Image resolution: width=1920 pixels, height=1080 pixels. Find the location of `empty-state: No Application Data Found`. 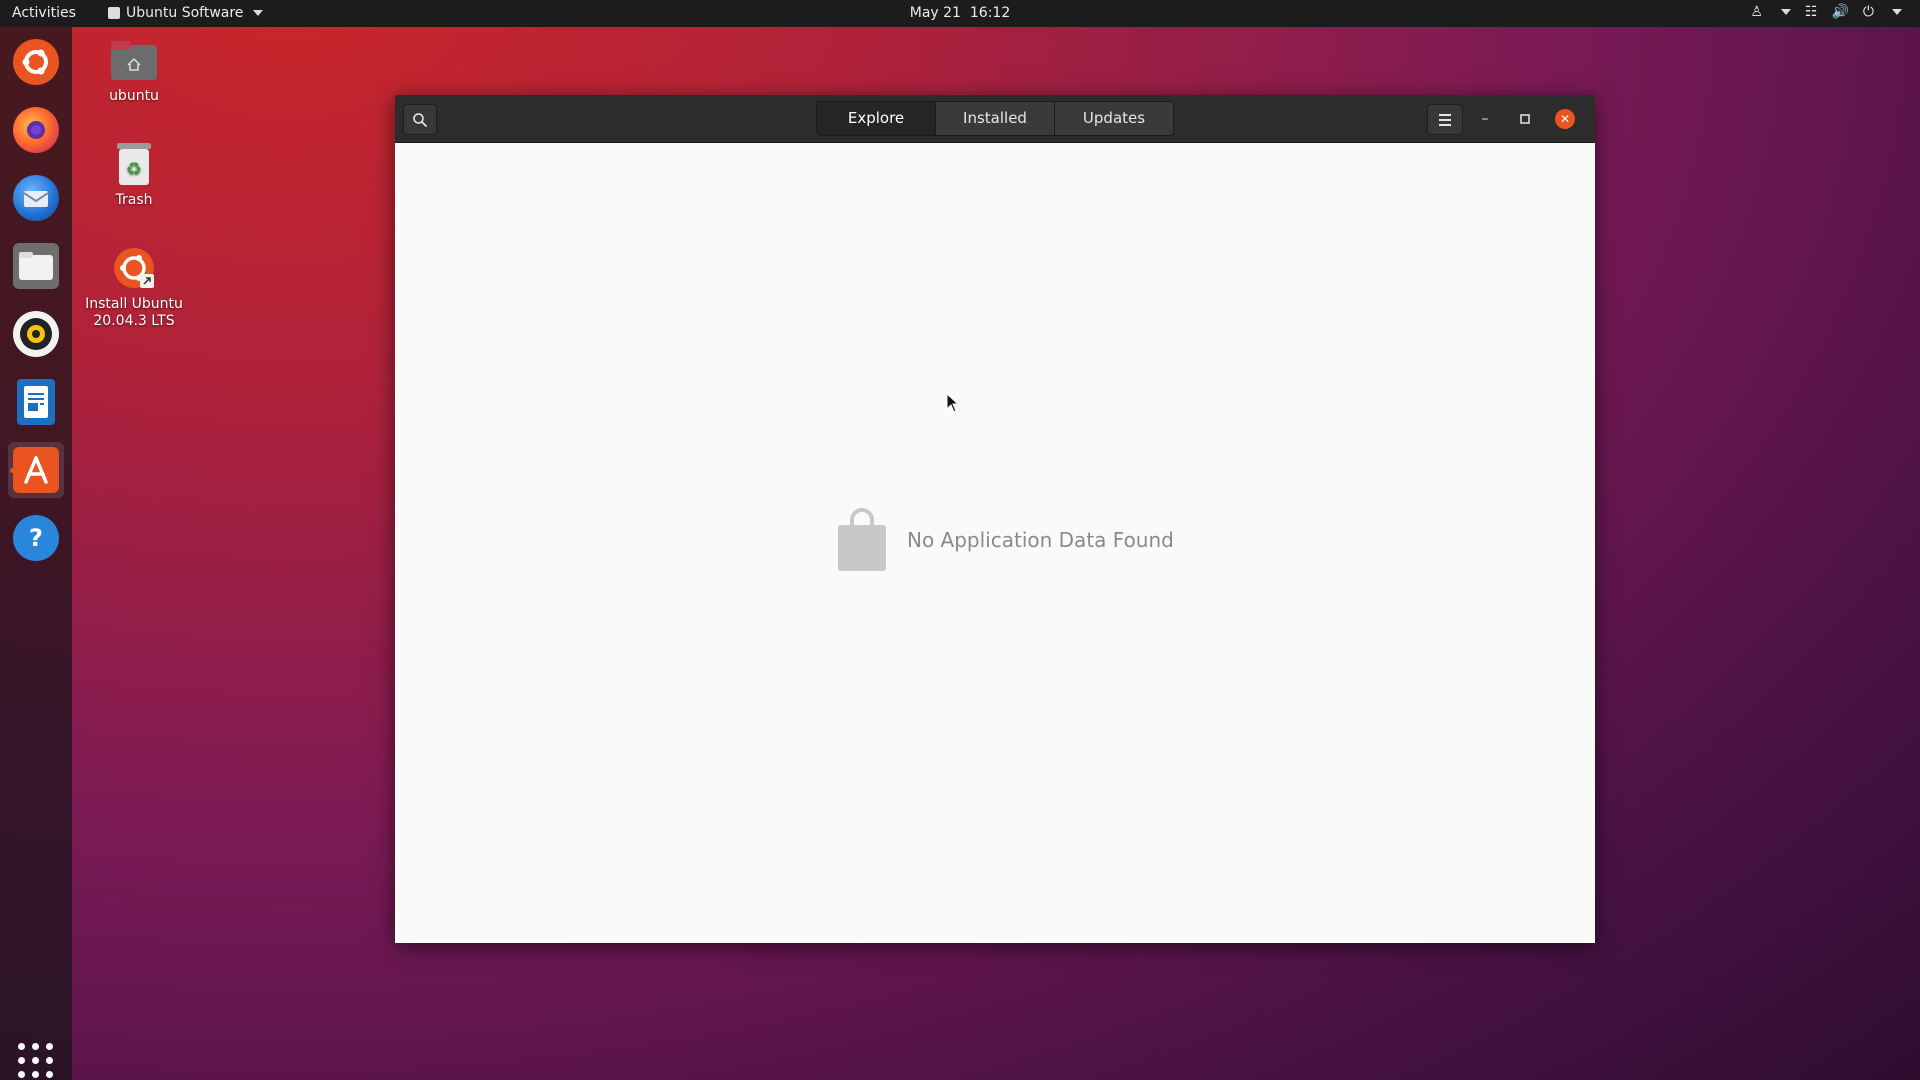

empty-state: No Application Data Found is located at coordinates (1005, 540).